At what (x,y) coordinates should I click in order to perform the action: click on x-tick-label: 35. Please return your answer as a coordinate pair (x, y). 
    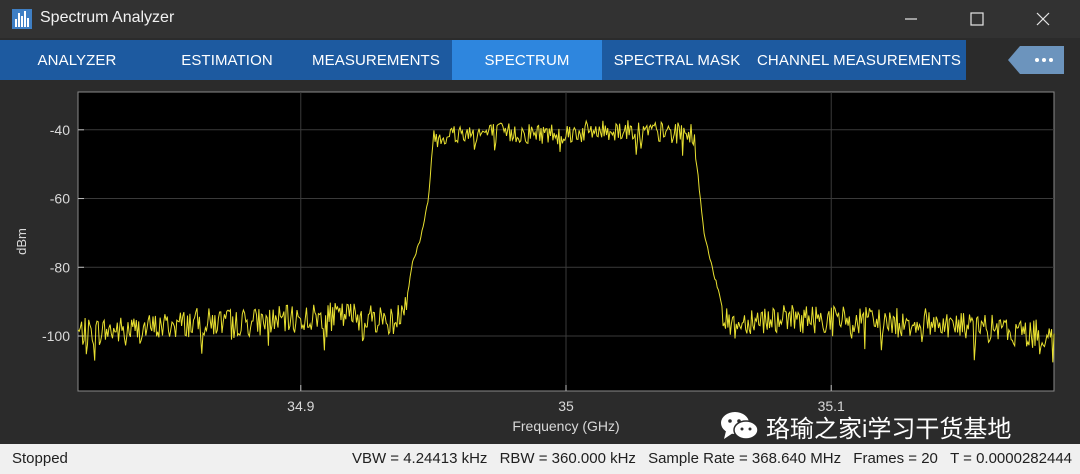
    Looking at the image, I should click on (566, 406).